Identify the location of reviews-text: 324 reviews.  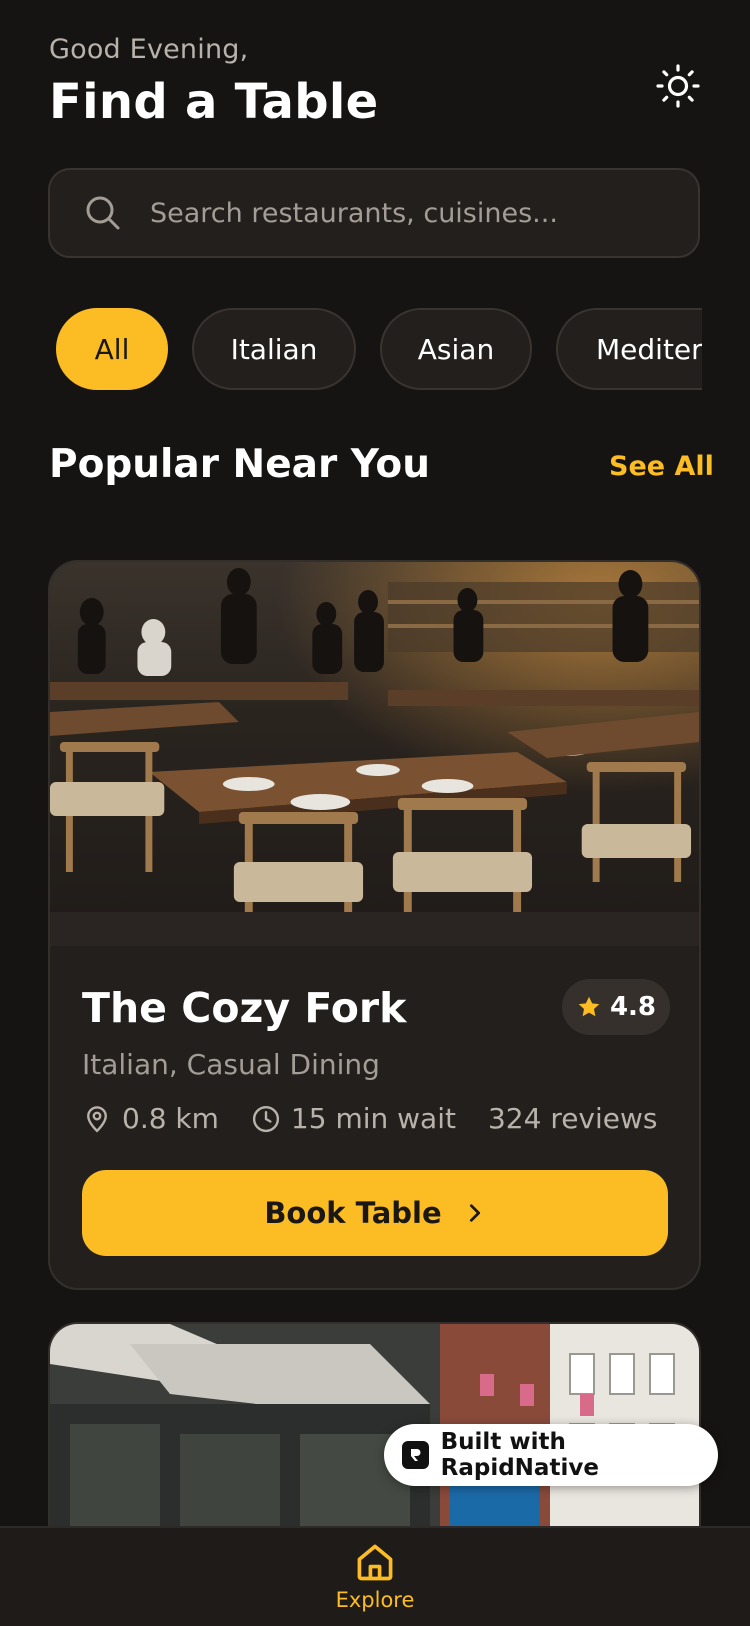
(572, 1118).